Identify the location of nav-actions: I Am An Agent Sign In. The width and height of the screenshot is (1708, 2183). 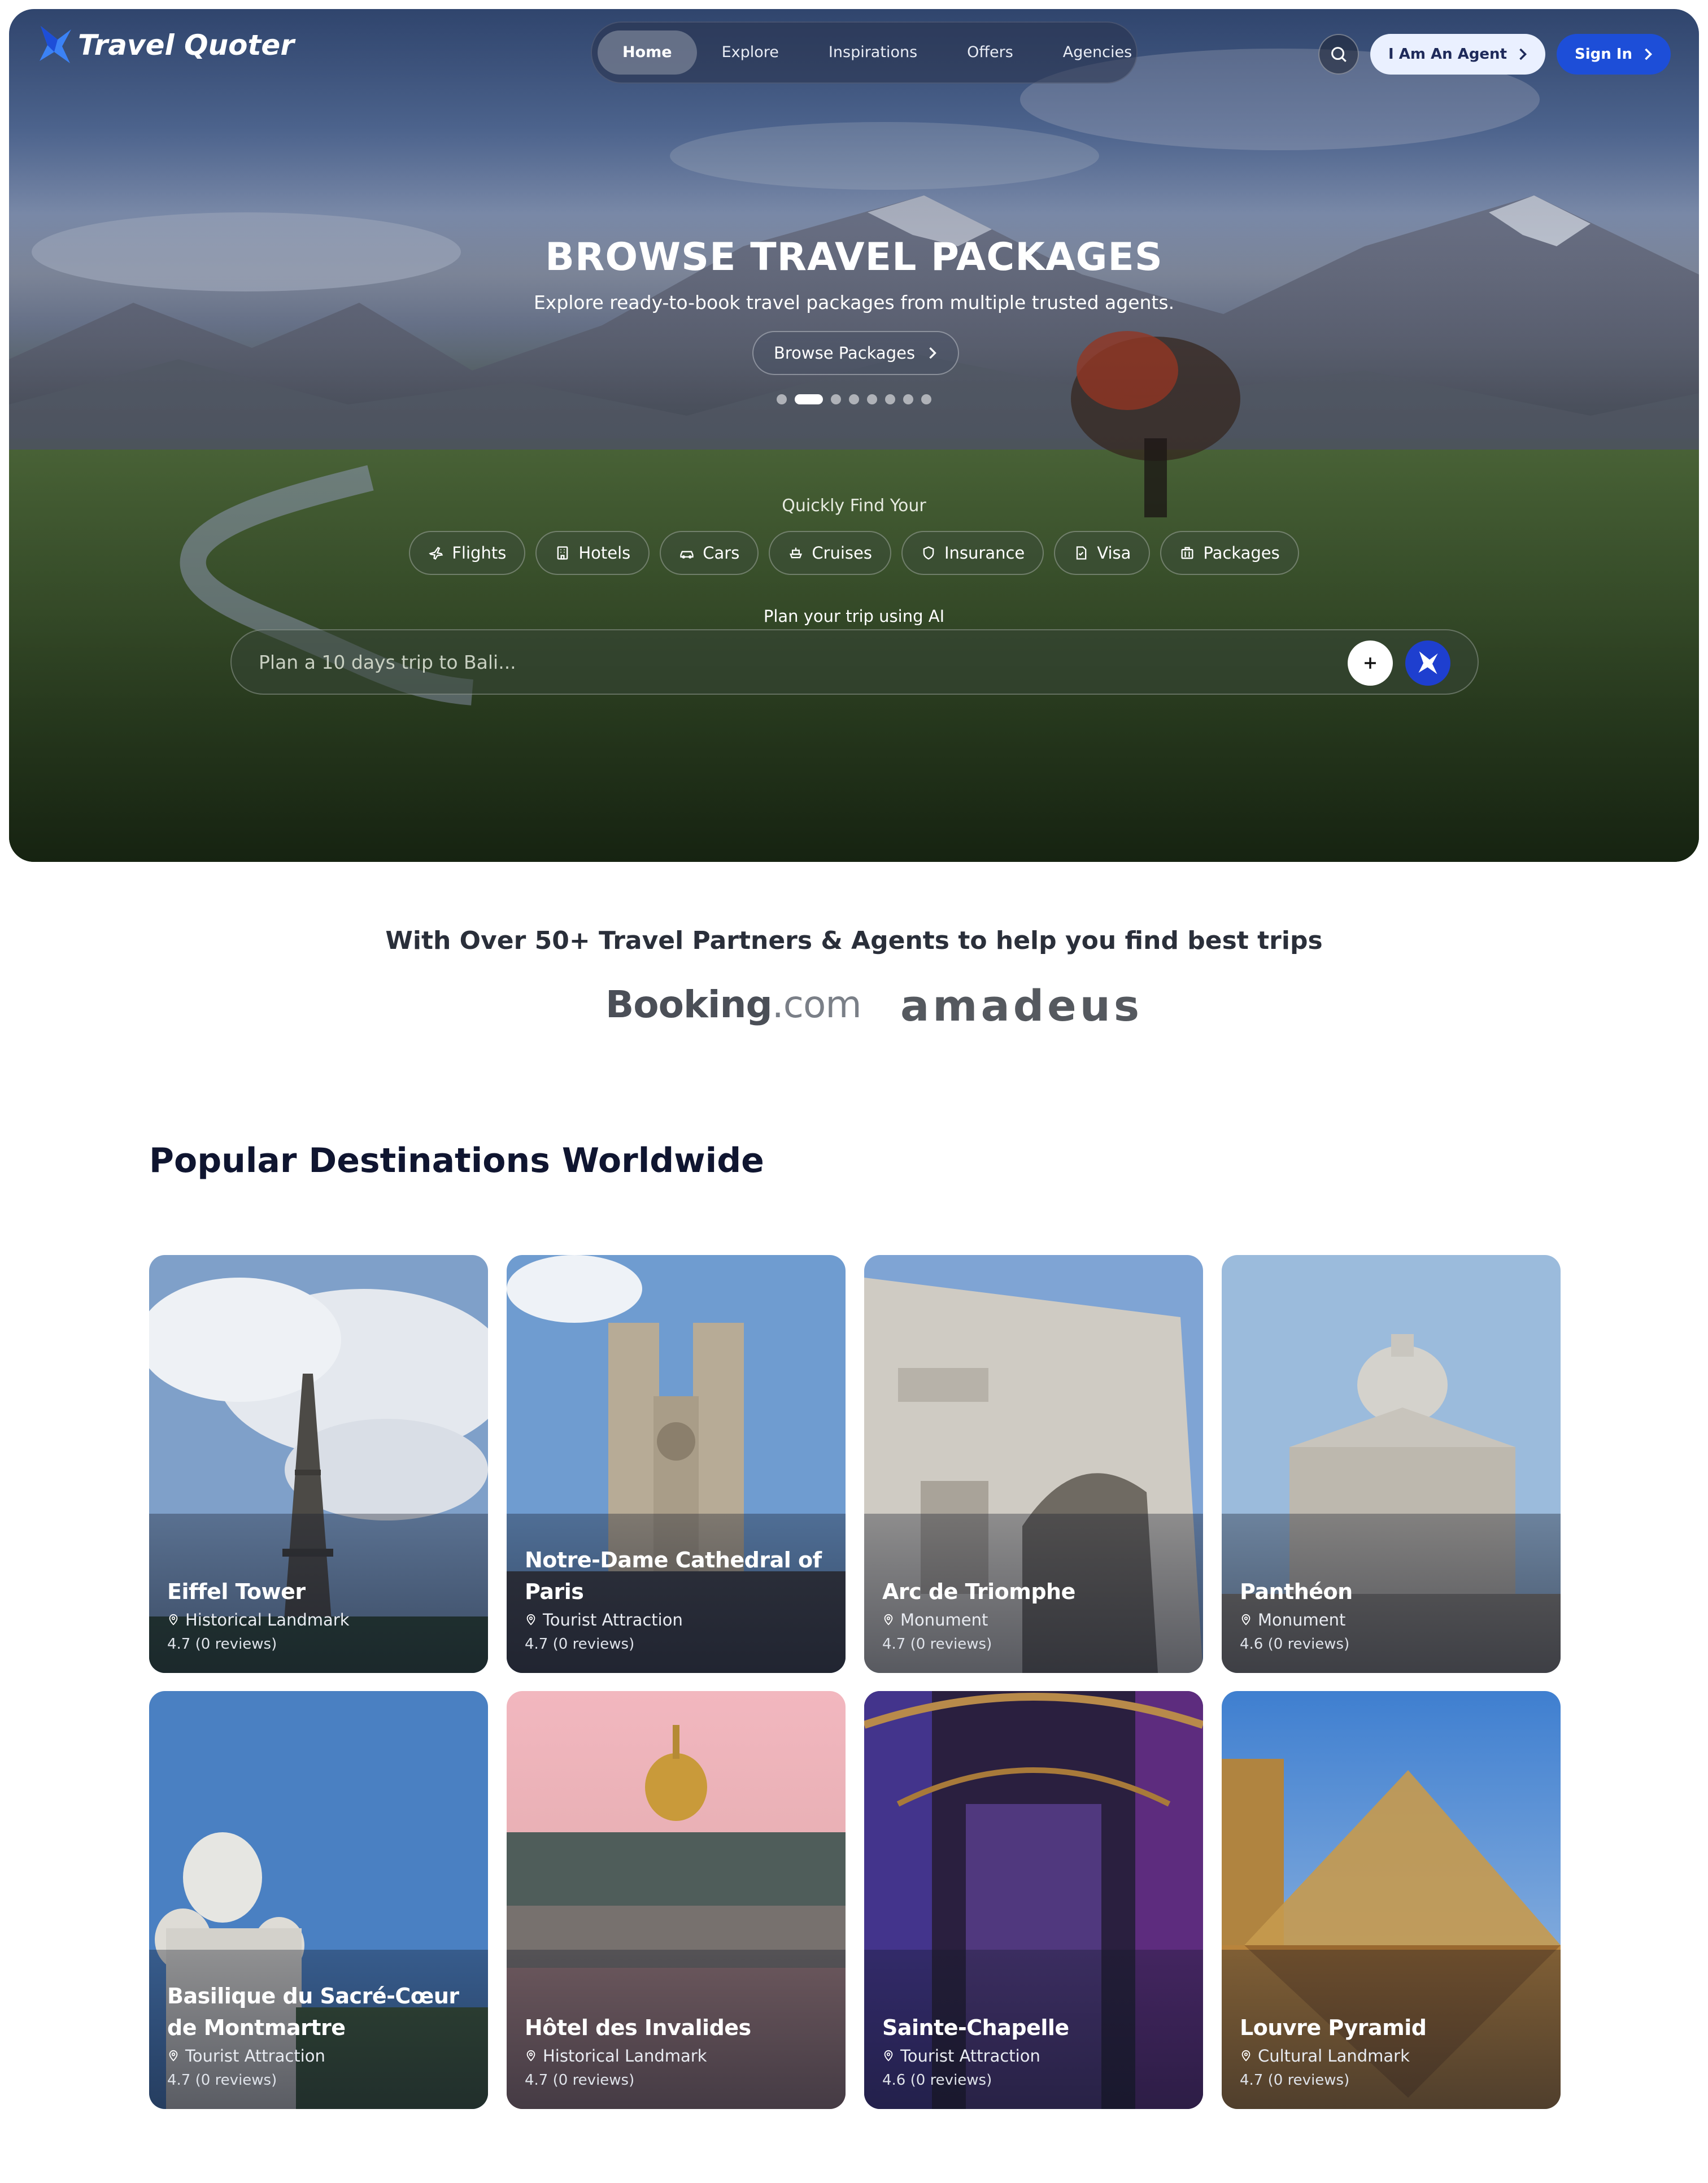
(1494, 54).